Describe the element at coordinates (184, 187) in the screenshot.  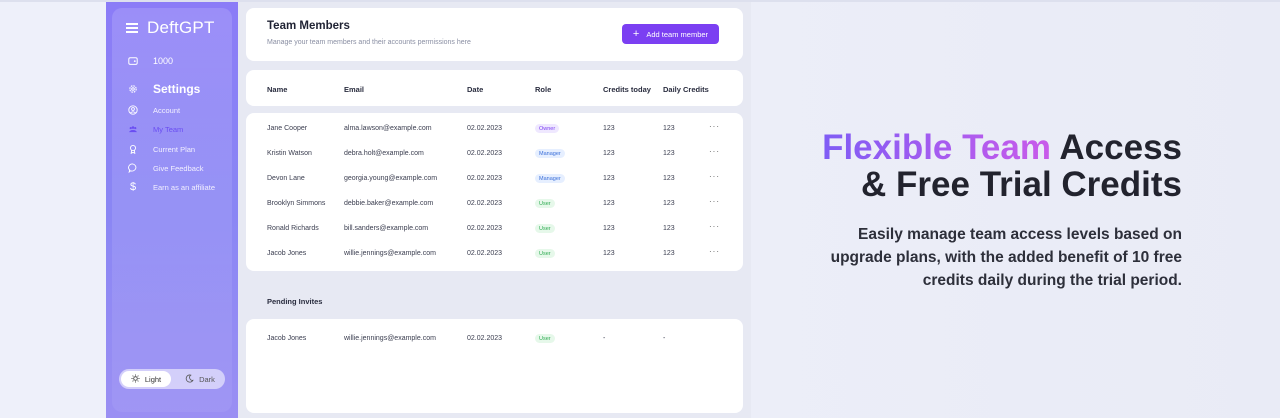
I see `sidebar-item-label: Earn as an affiliate` at that location.